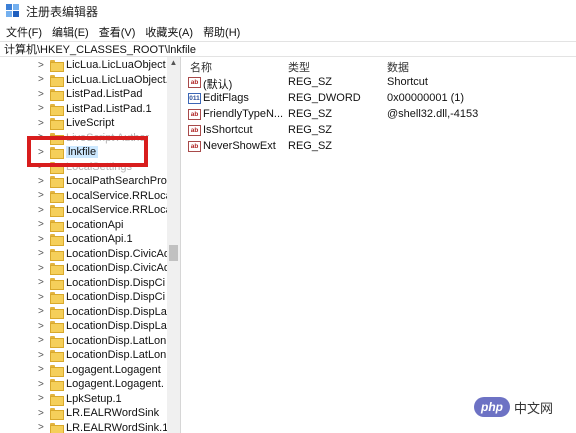 This screenshot has width=576, height=433. I want to click on tree-item: > Logagent.Logagent, so click(99, 370).